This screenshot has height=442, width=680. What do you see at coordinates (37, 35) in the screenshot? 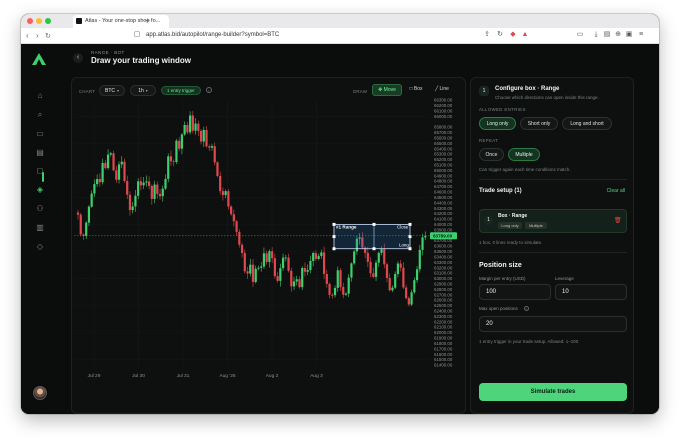
I see `forward-arrow-icon: ›` at bounding box center [37, 35].